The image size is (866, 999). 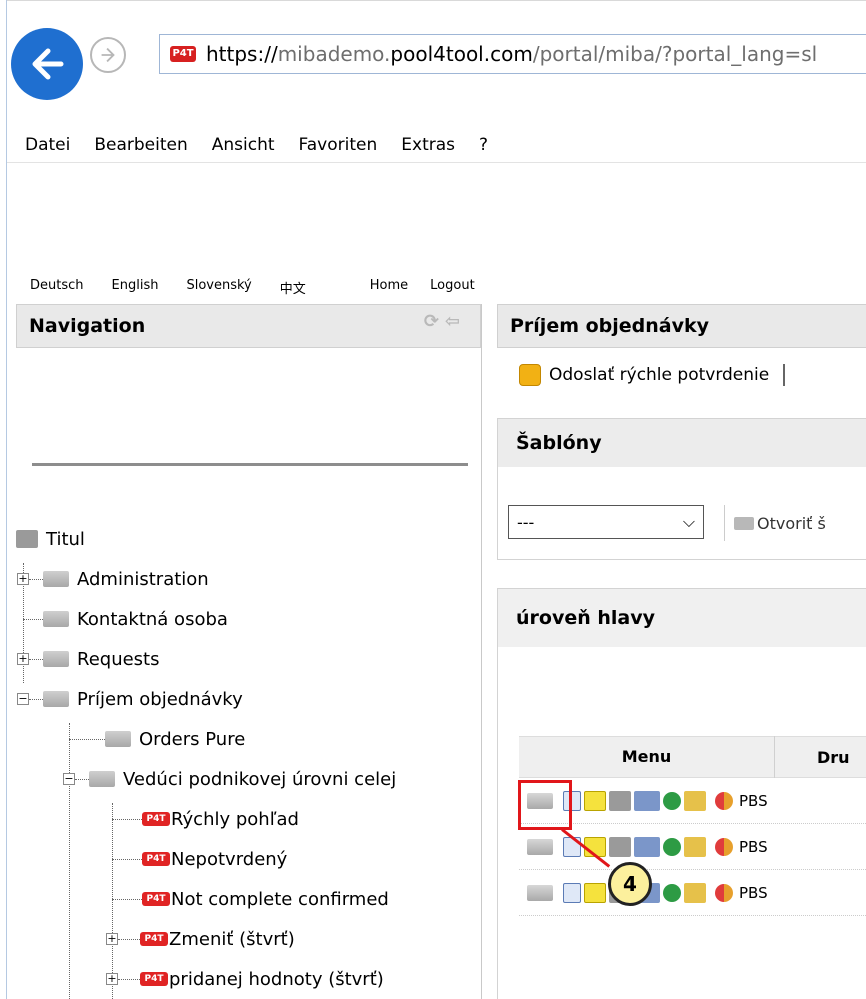 I want to click on tree-item-veduci: − Vedúci podnikovej úrovni celej, so click(x=249, y=779).